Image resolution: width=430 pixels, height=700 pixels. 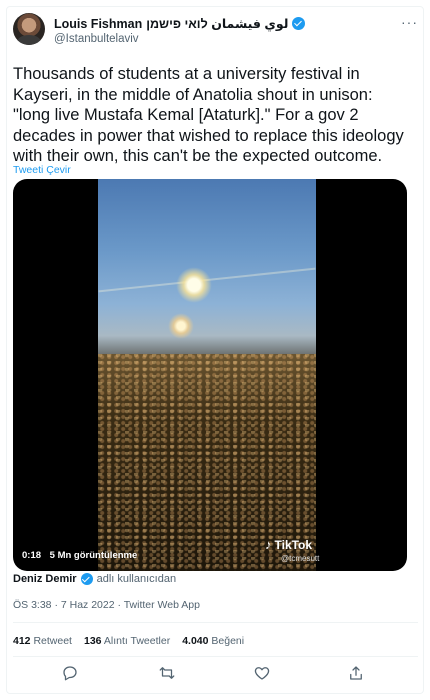 I want to click on author-name-row: Louis Fishman لوي فيشمان לואי פישמן, so click(x=180, y=23).